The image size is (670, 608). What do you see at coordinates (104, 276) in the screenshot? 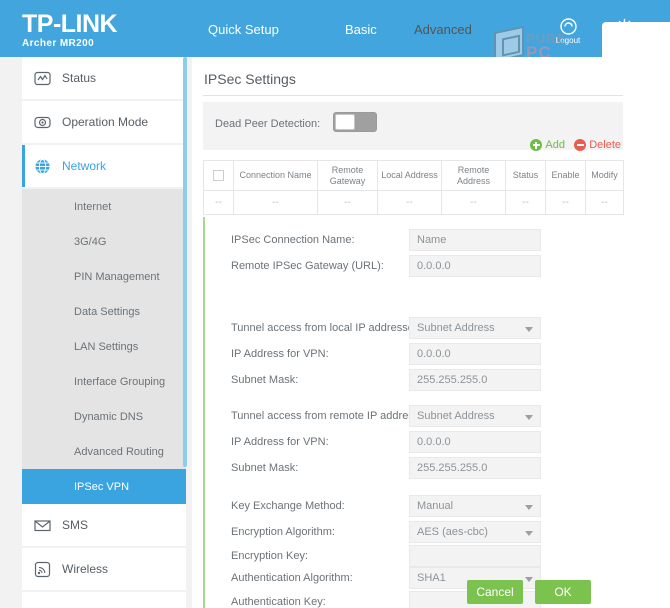
I see `sidebar-subitem-pin-management: PIN Management` at bounding box center [104, 276].